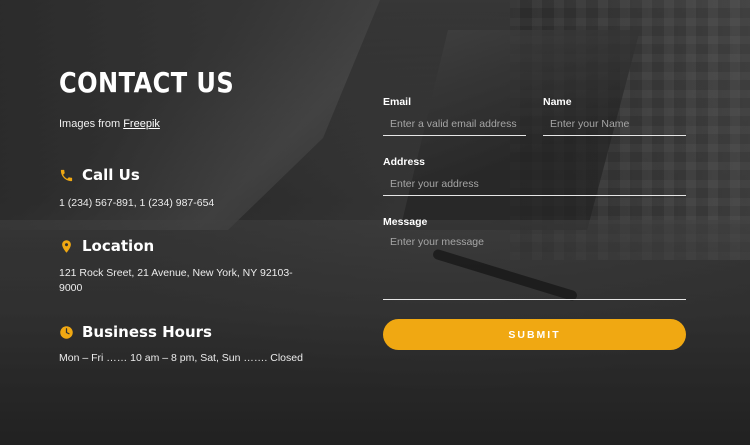 The image size is (750, 445). I want to click on name-field, so click(614, 124).